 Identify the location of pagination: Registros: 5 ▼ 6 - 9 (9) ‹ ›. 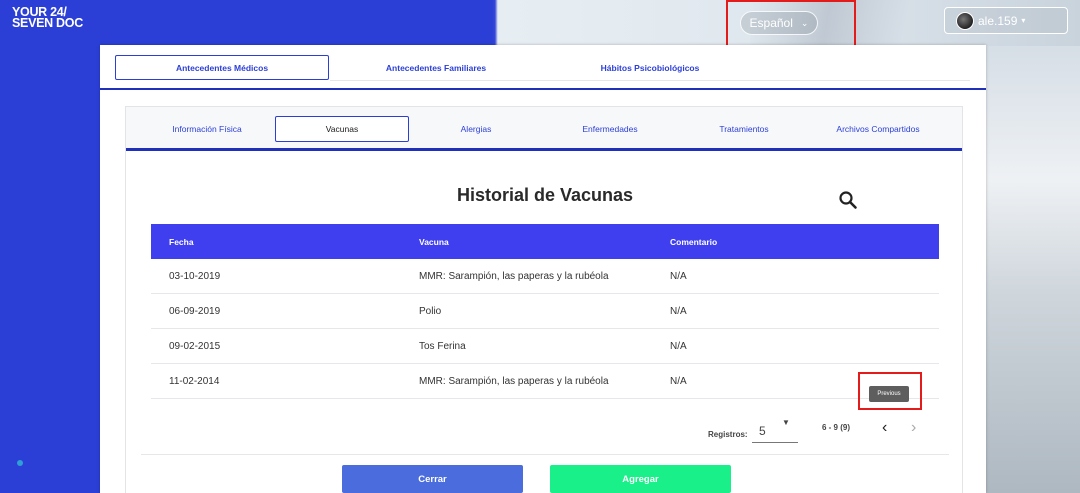
(545, 433).